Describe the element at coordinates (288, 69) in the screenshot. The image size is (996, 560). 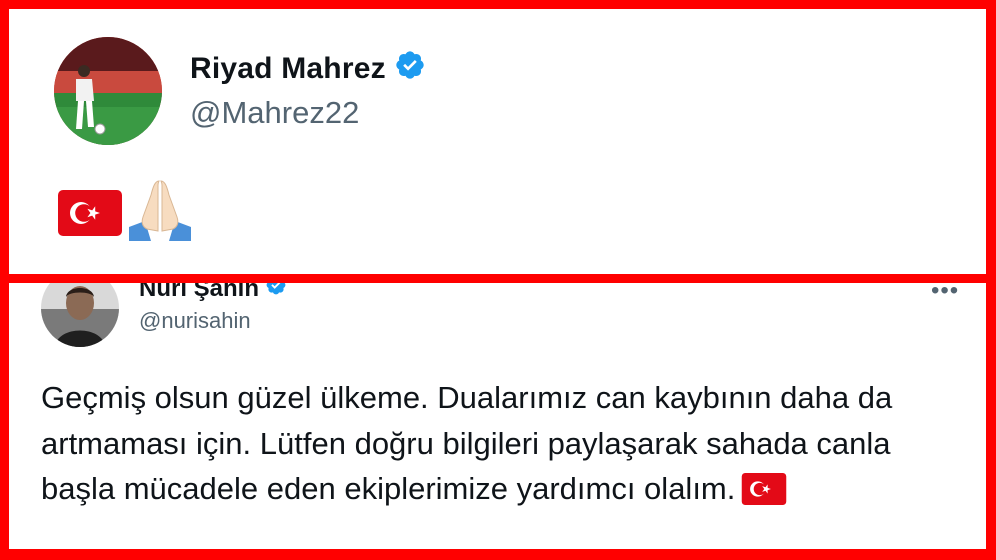
I see `display-name-text: Riyad Mahrez` at that location.